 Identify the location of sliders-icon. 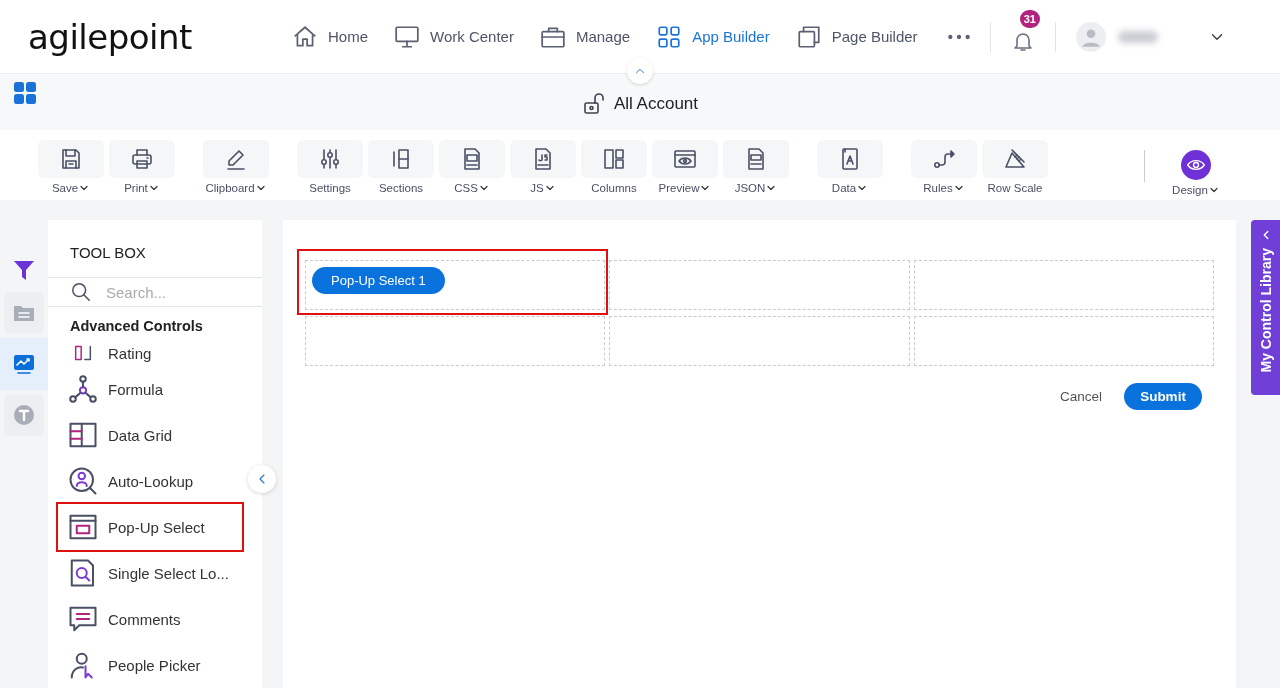
(330, 159).